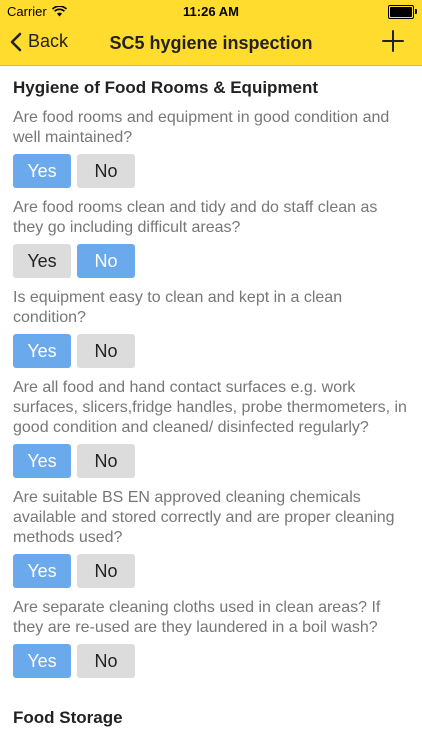  I want to click on status-bar: Carrier 11:26 AM, so click(211, 11).